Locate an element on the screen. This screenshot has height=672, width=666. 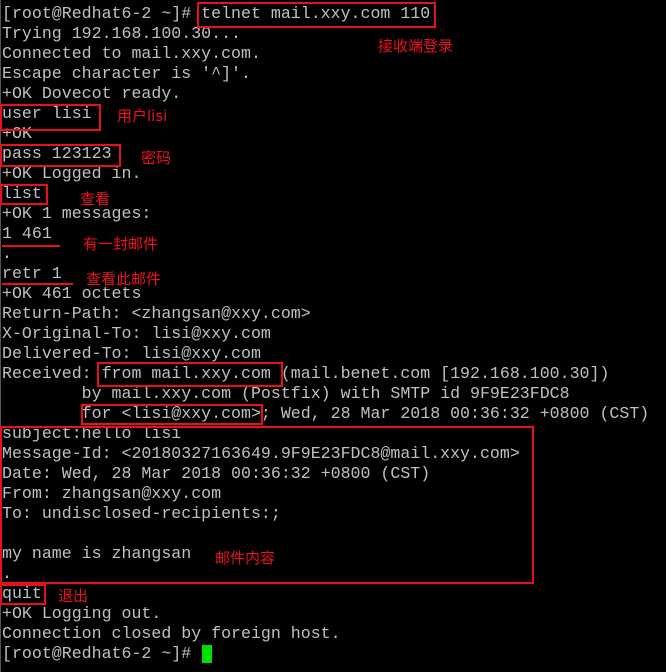
terminal-line: [root@Redhat6-2 ~]# is located at coordinates (102, 653).